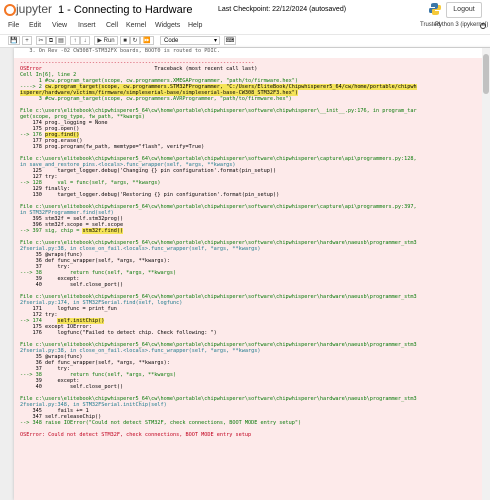  Describe the element at coordinates (167, 25) in the screenshot. I see `menu-widgets: Widgets` at that location.